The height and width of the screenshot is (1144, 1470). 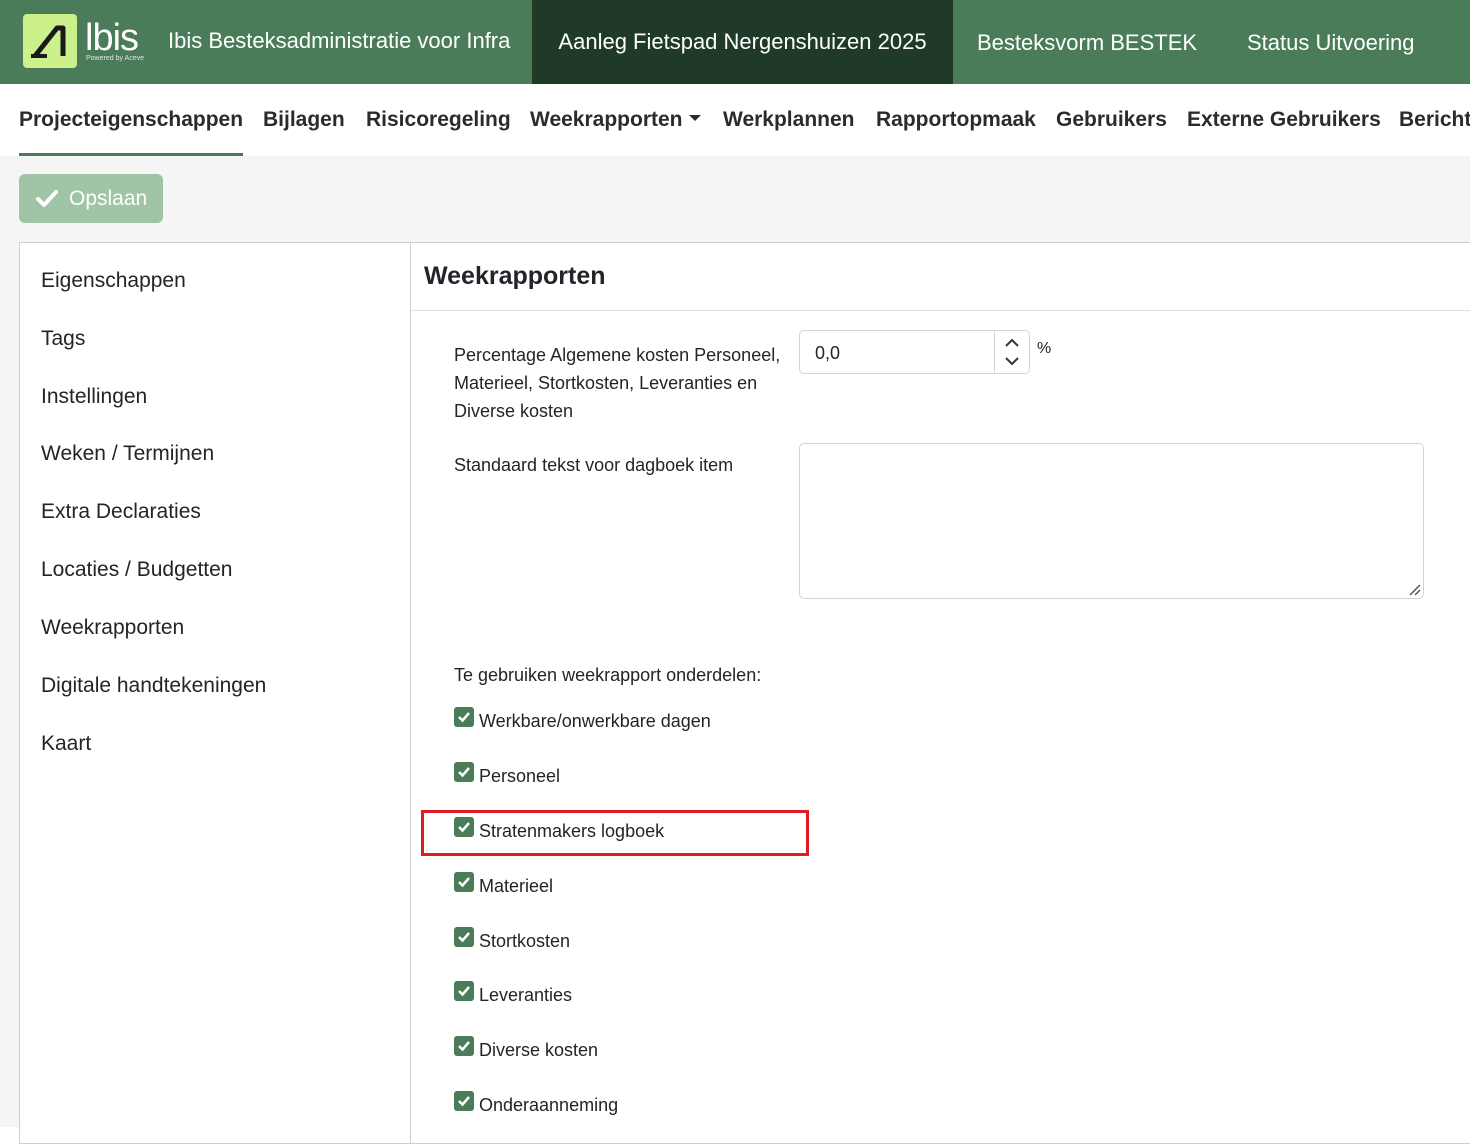 I want to click on sidebar-item-eigenschappen: Eigenschappen, so click(x=113, y=281).